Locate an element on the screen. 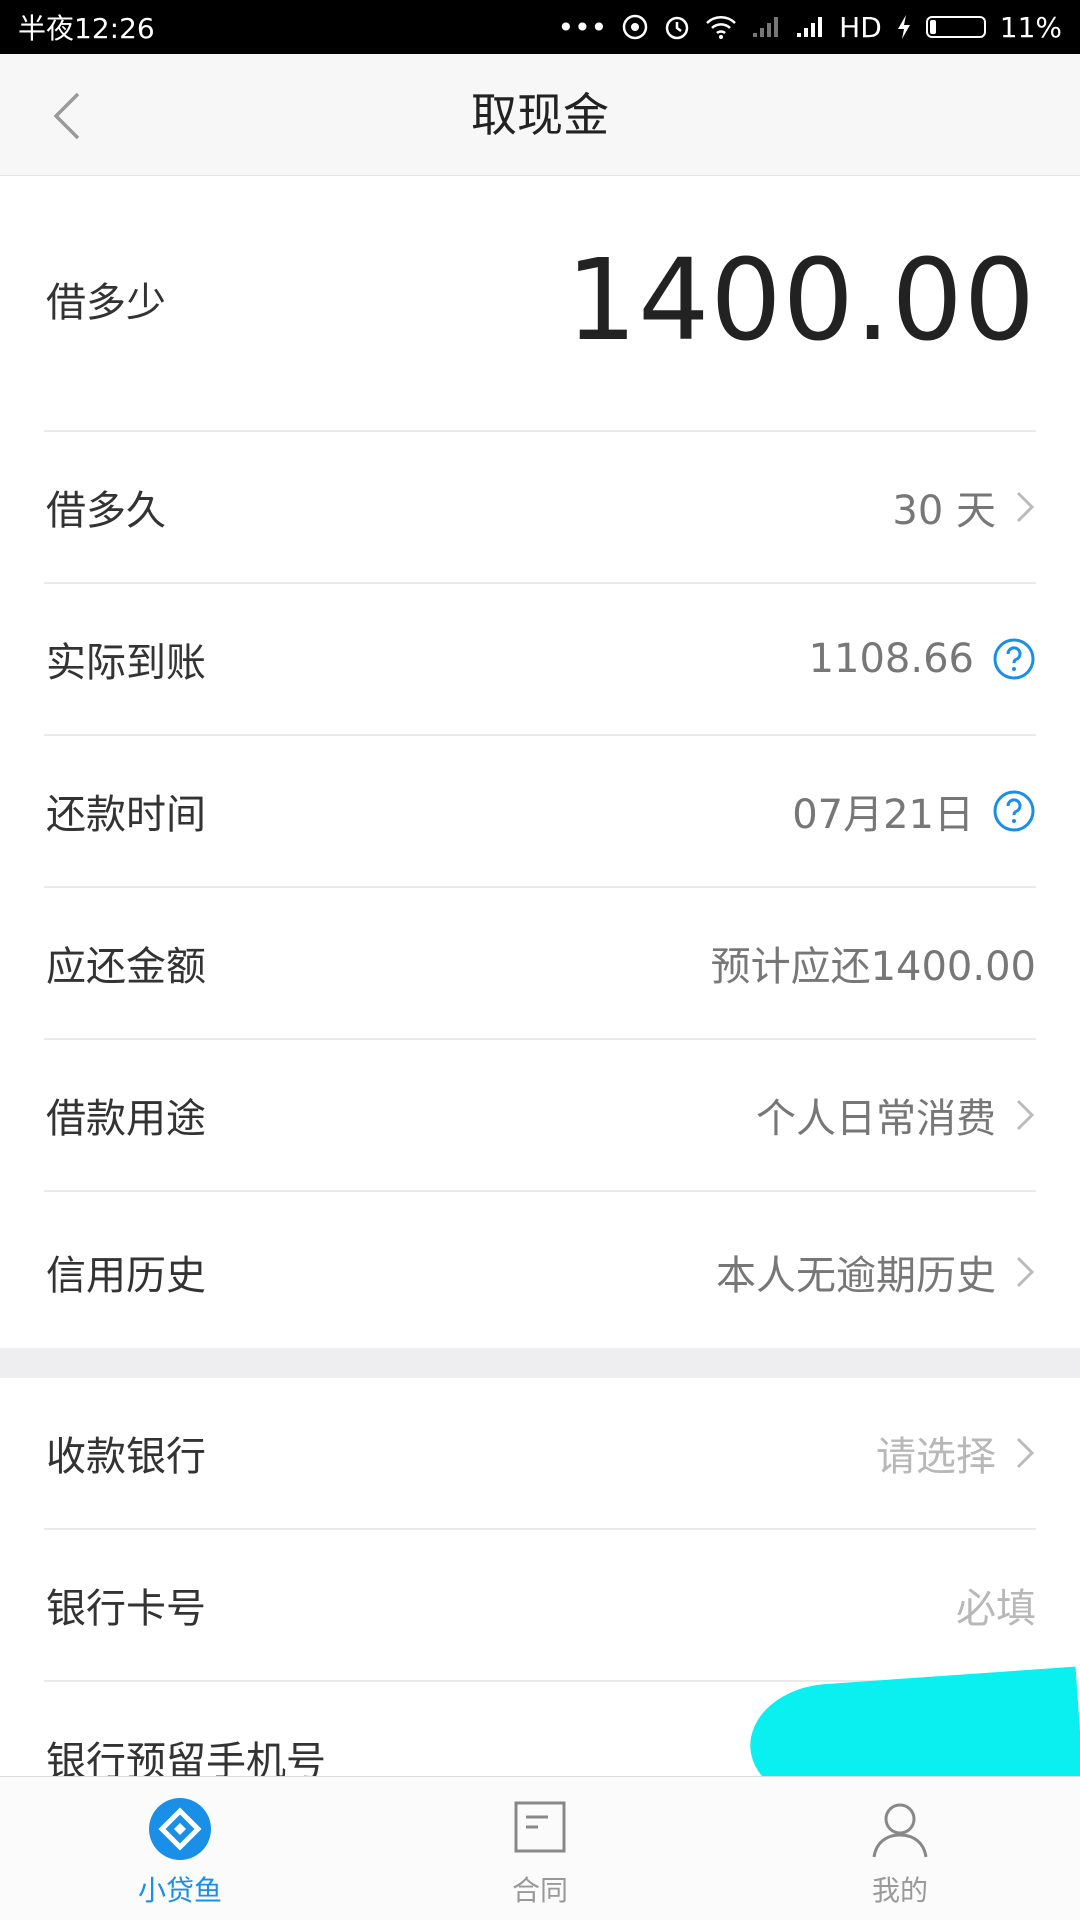 This screenshot has width=1080, height=1920. battery-percent: 11% is located at coordinates (1030, 27).